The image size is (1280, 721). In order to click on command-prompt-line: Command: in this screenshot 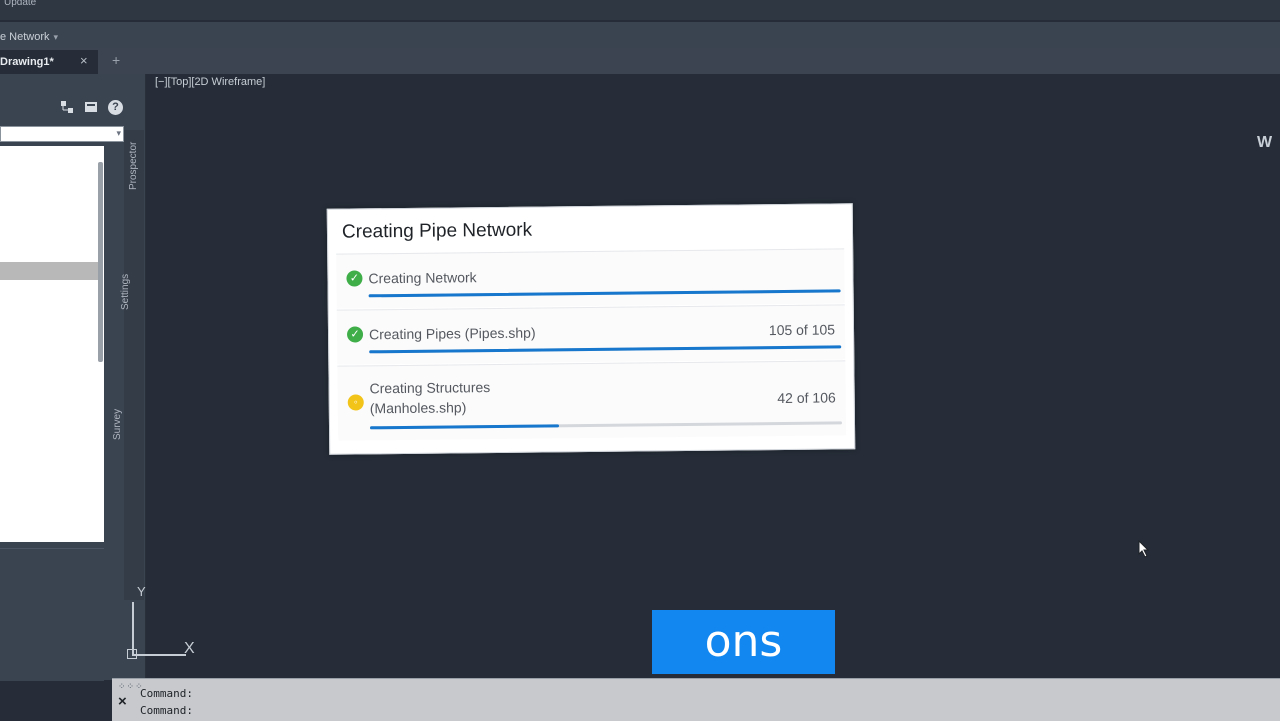, I will do `click(166, 710)`.